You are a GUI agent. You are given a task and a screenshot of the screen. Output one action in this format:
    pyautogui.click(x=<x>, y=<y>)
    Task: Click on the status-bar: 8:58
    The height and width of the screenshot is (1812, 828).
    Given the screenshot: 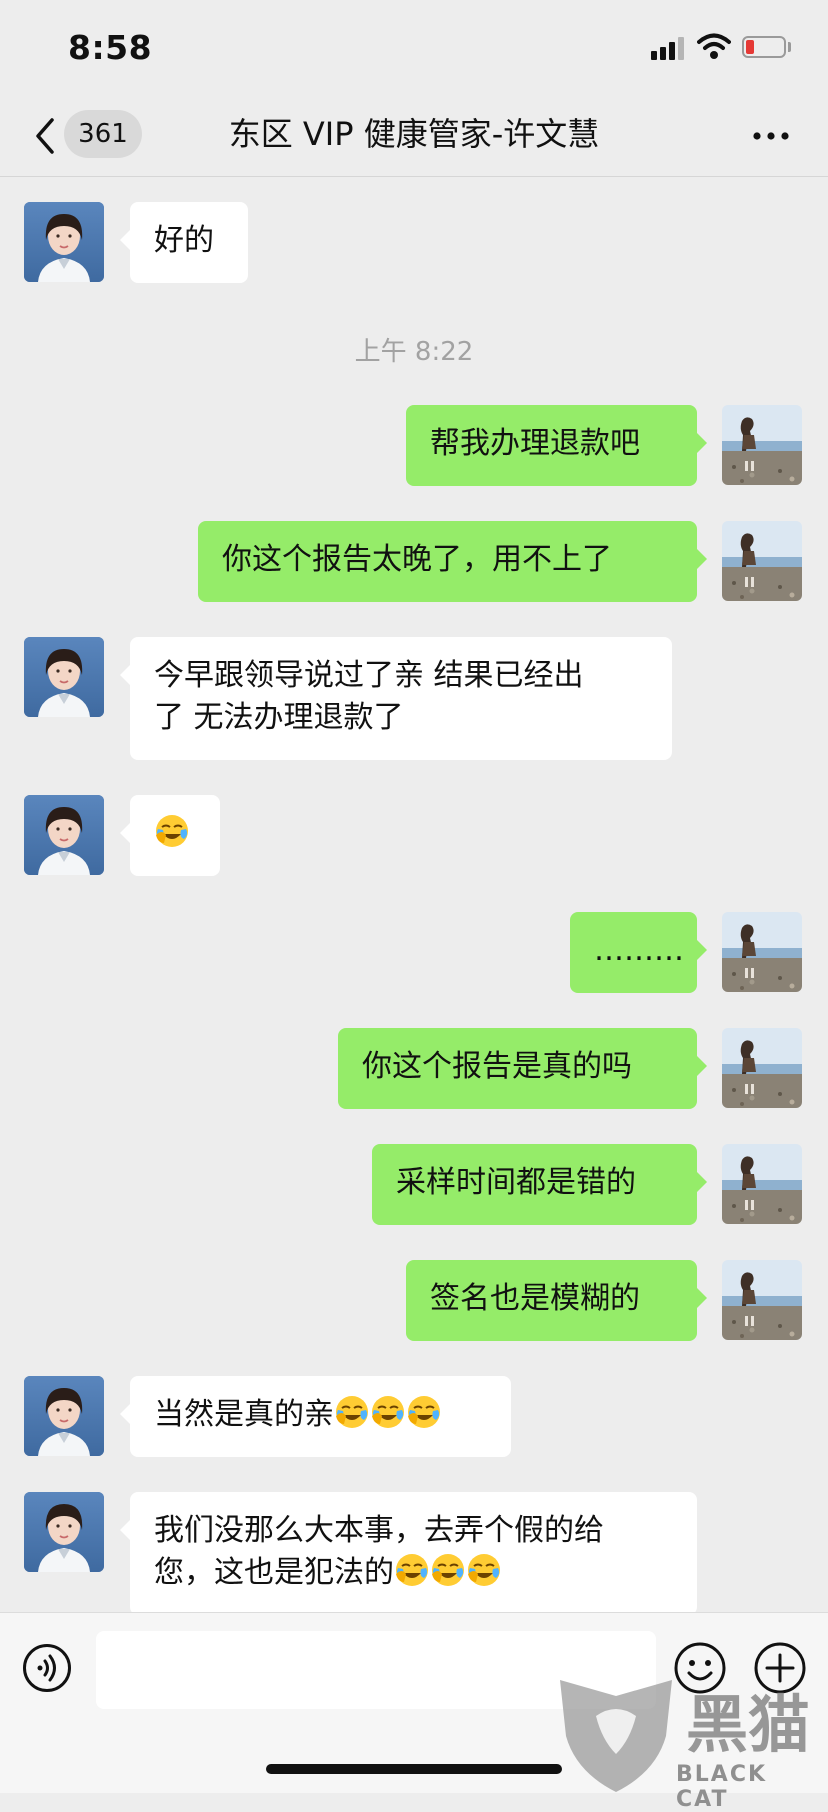 What is the action you would take?
    pyautogui.click(x=414, y=48)
    